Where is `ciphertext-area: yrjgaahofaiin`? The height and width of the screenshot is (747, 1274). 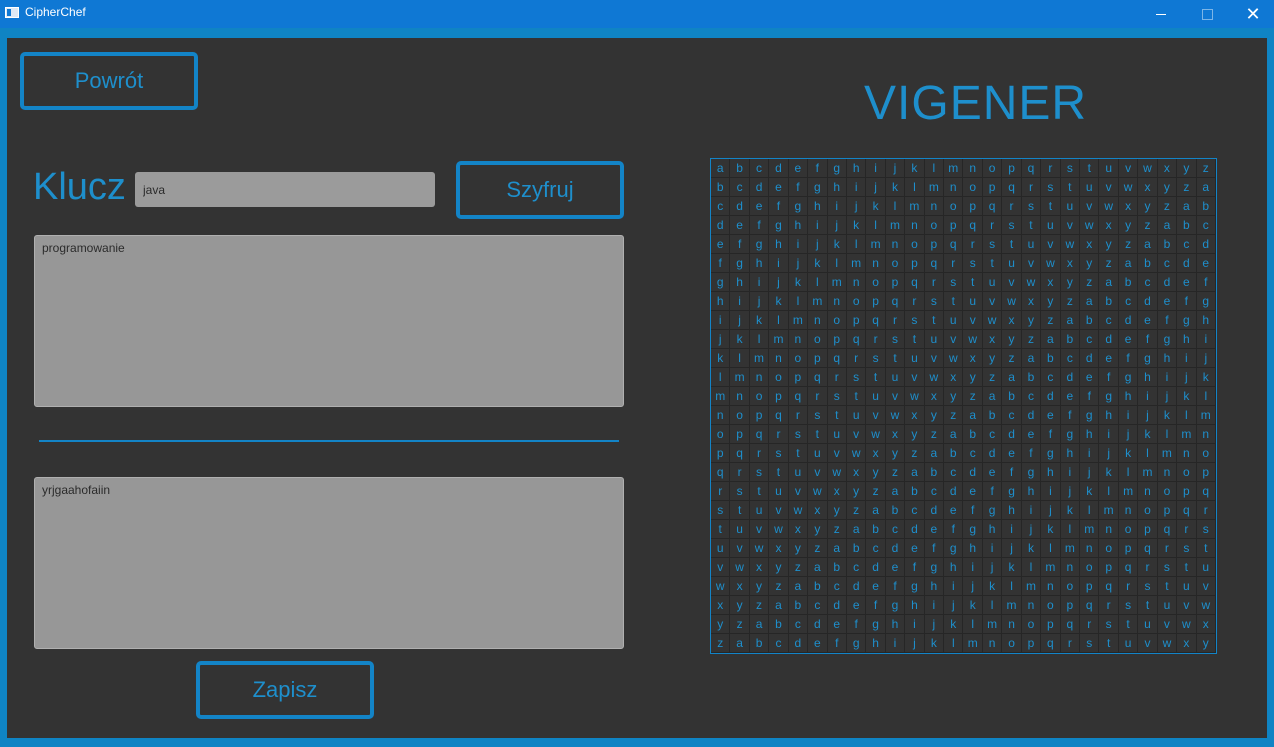
ciphertext-area: yrjgaahofaiin is located at coordinates (329, 563).